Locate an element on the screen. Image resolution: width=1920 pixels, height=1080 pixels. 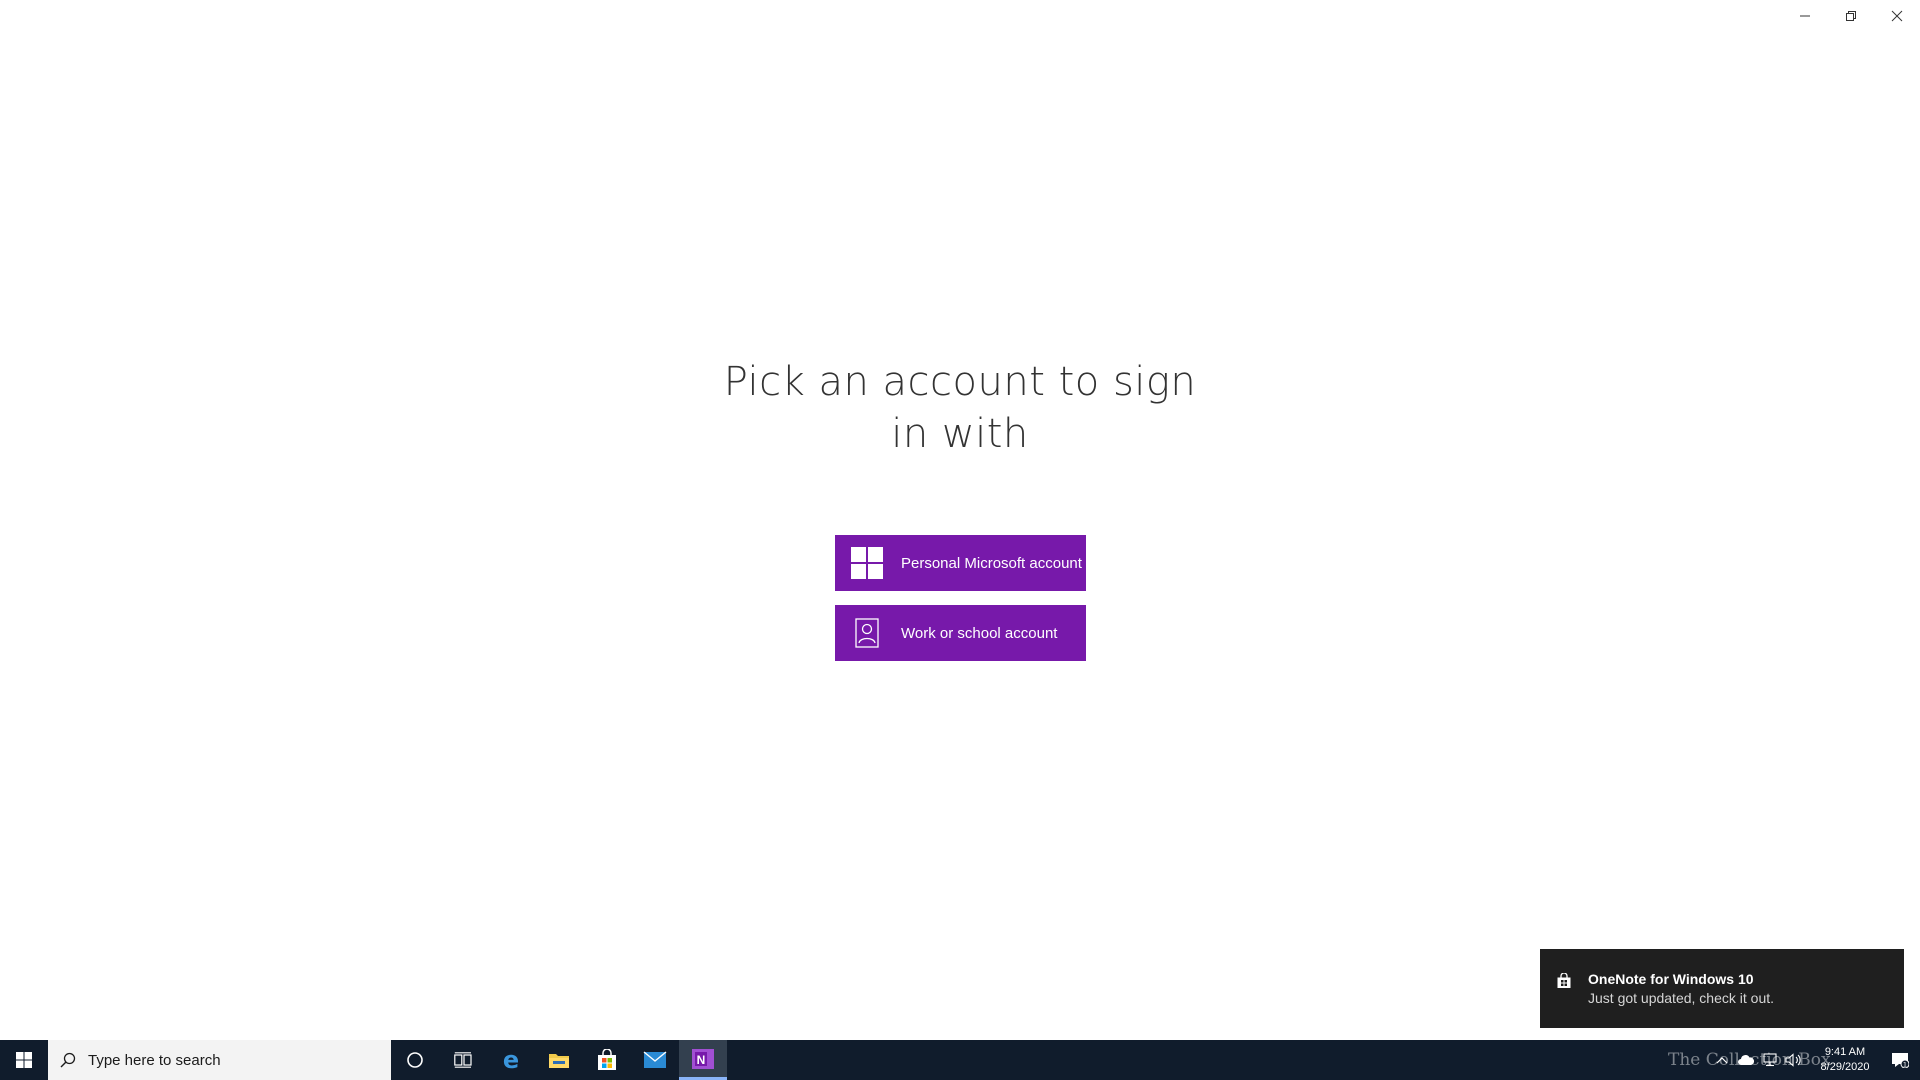
mail-icon is located at coordinates (655, 1059).